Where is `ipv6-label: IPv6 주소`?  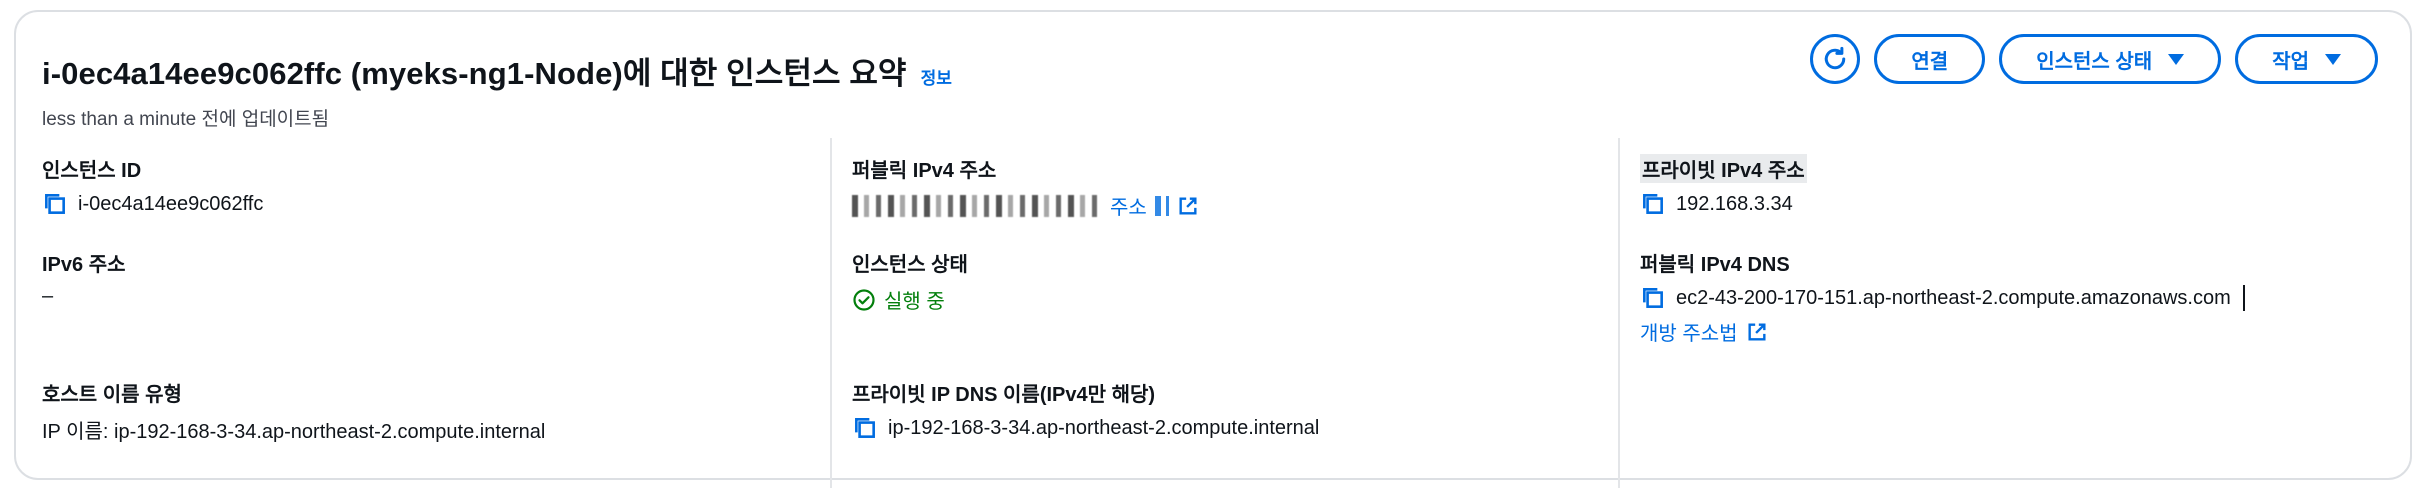 ipv6-label: IPv6 주소 is located at coordinates (84, 265).